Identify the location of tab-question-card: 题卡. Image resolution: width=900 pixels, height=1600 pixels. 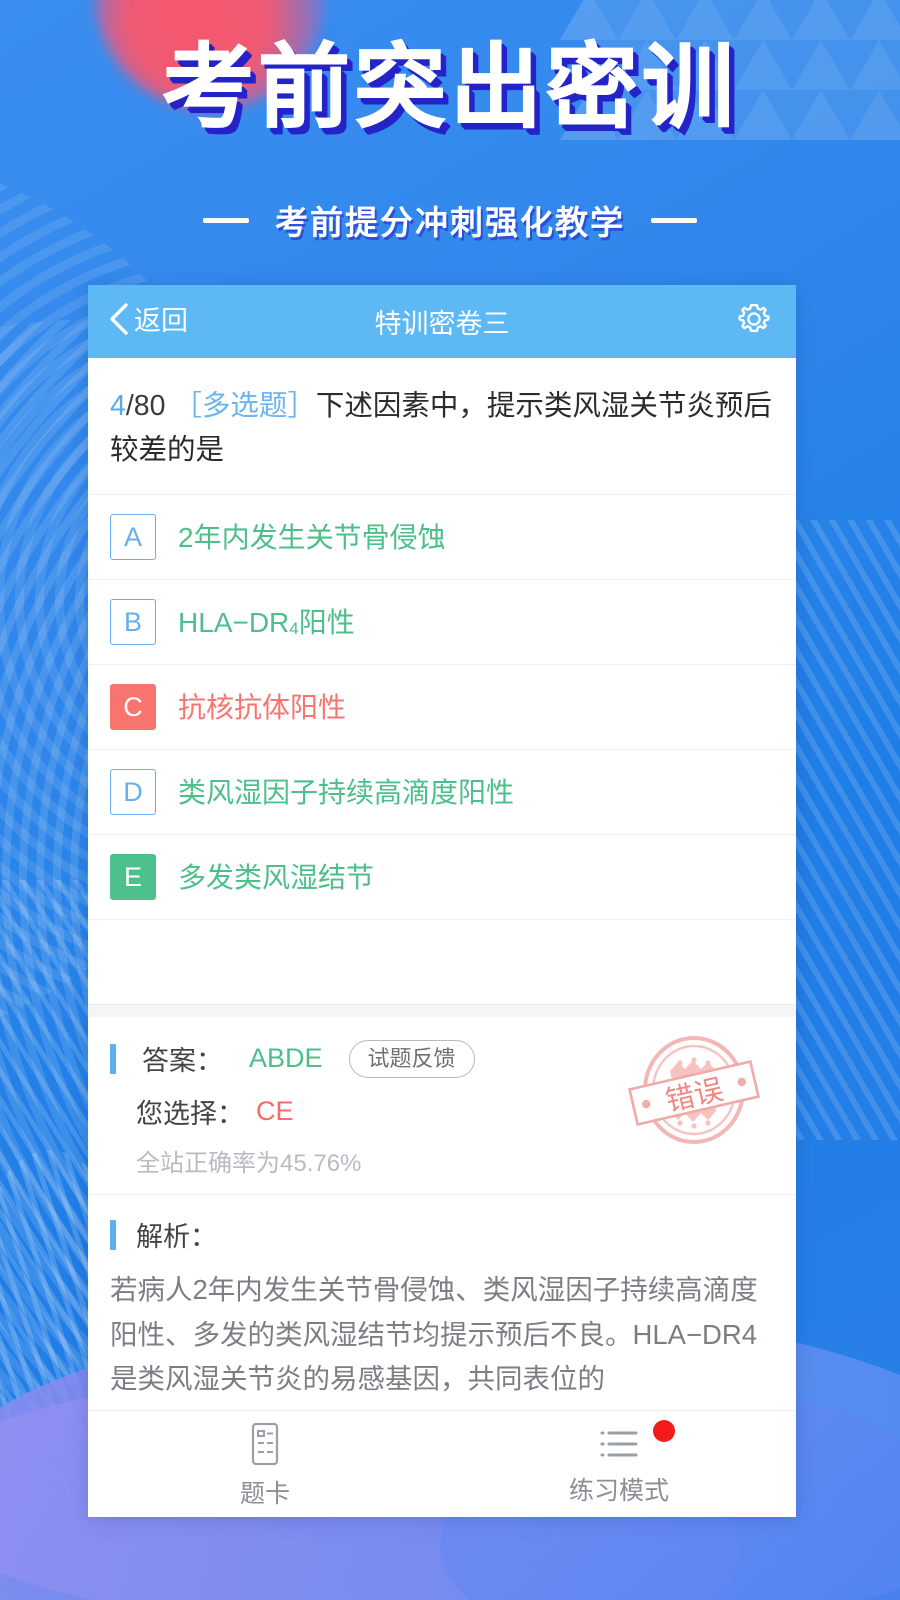
(265, 1464).